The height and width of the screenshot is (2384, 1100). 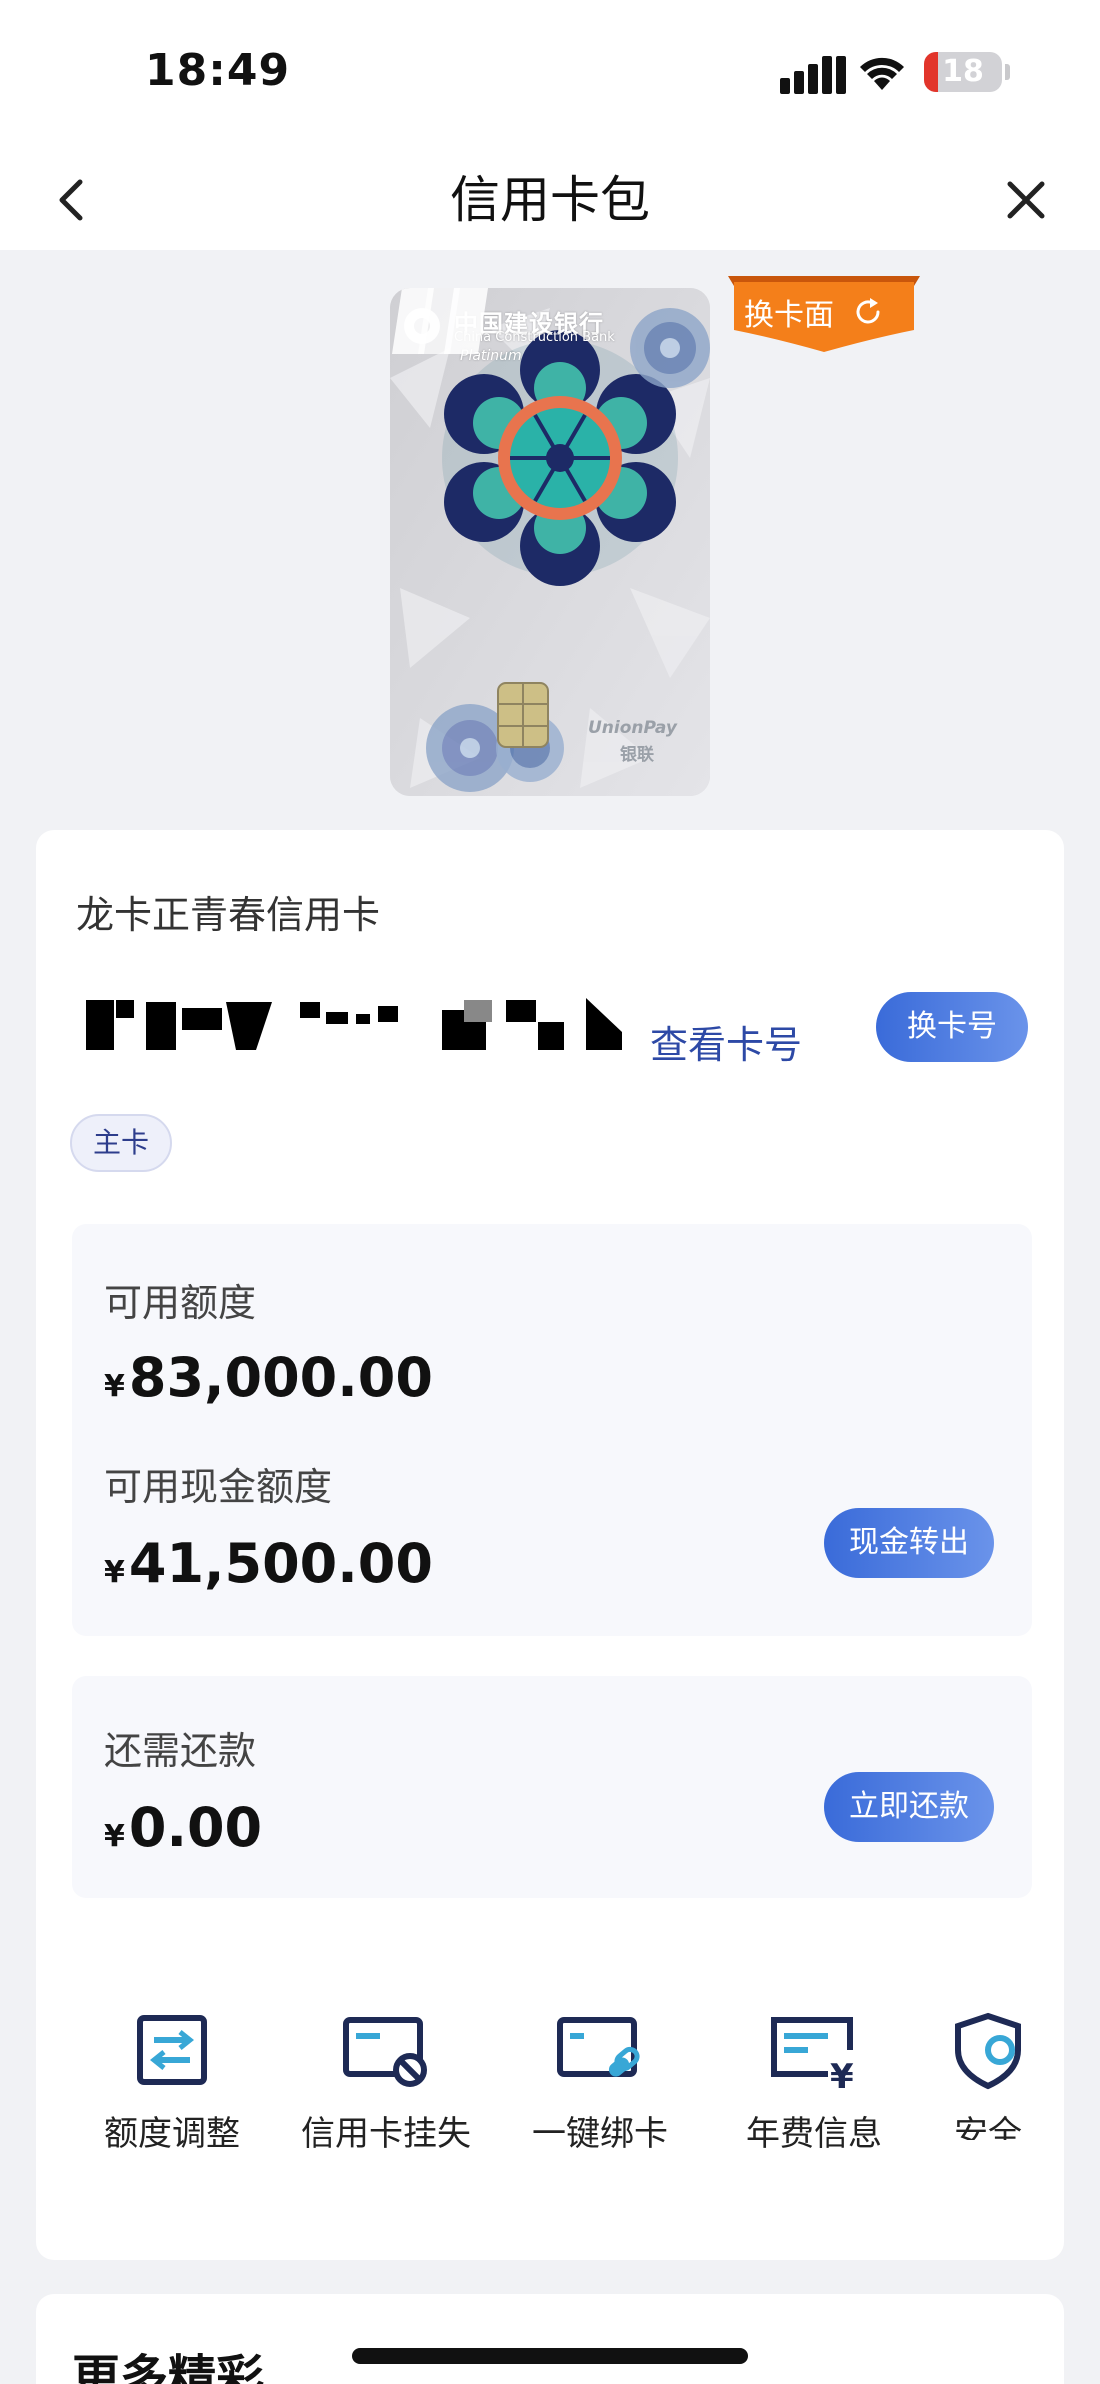 I want to click on repay-now-button: 立即还款, so click(x=909, y=1807).